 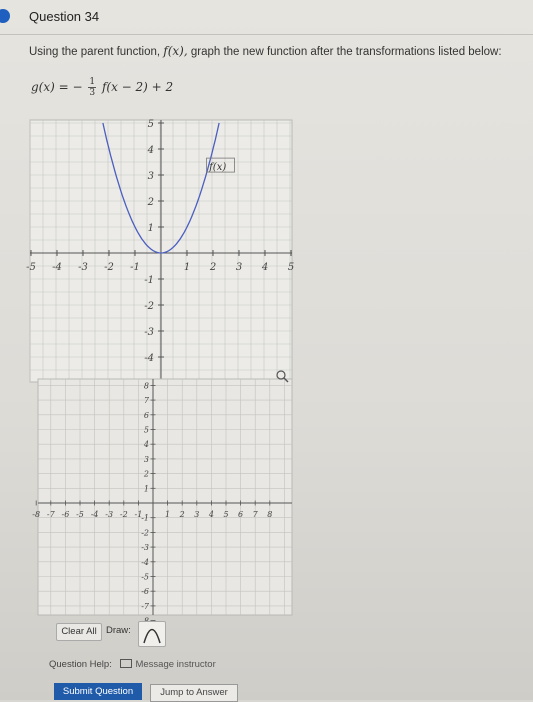 I want to click on x-tick-label: -4, so click(x=95, y=514).